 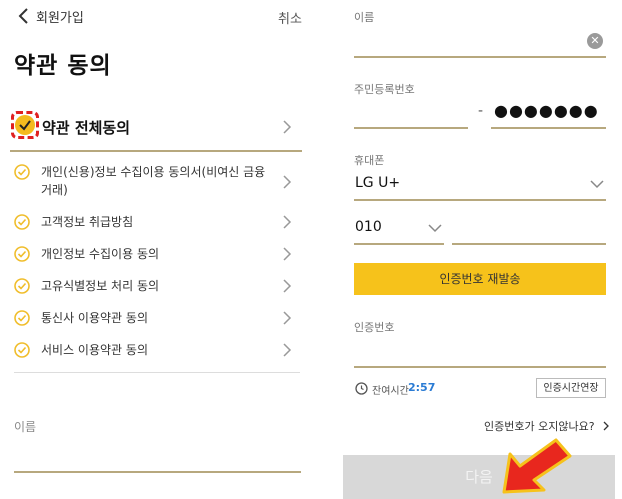 What do you see at coordinates (480, 279) in the screenshot?
I see `resend-code-button: 인증번호 재발송` at bounding box center [480, 279].